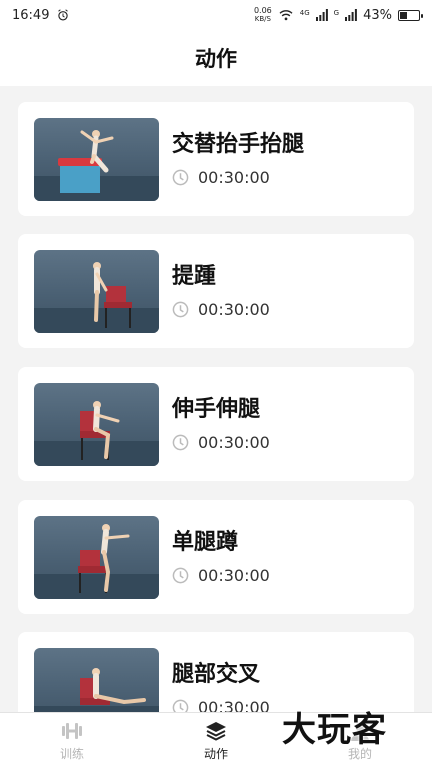 This screenshot has height=768, width=432. Describe the element at coordinates (321, 15) in the screenshot. I see `signal-icon` at that location.